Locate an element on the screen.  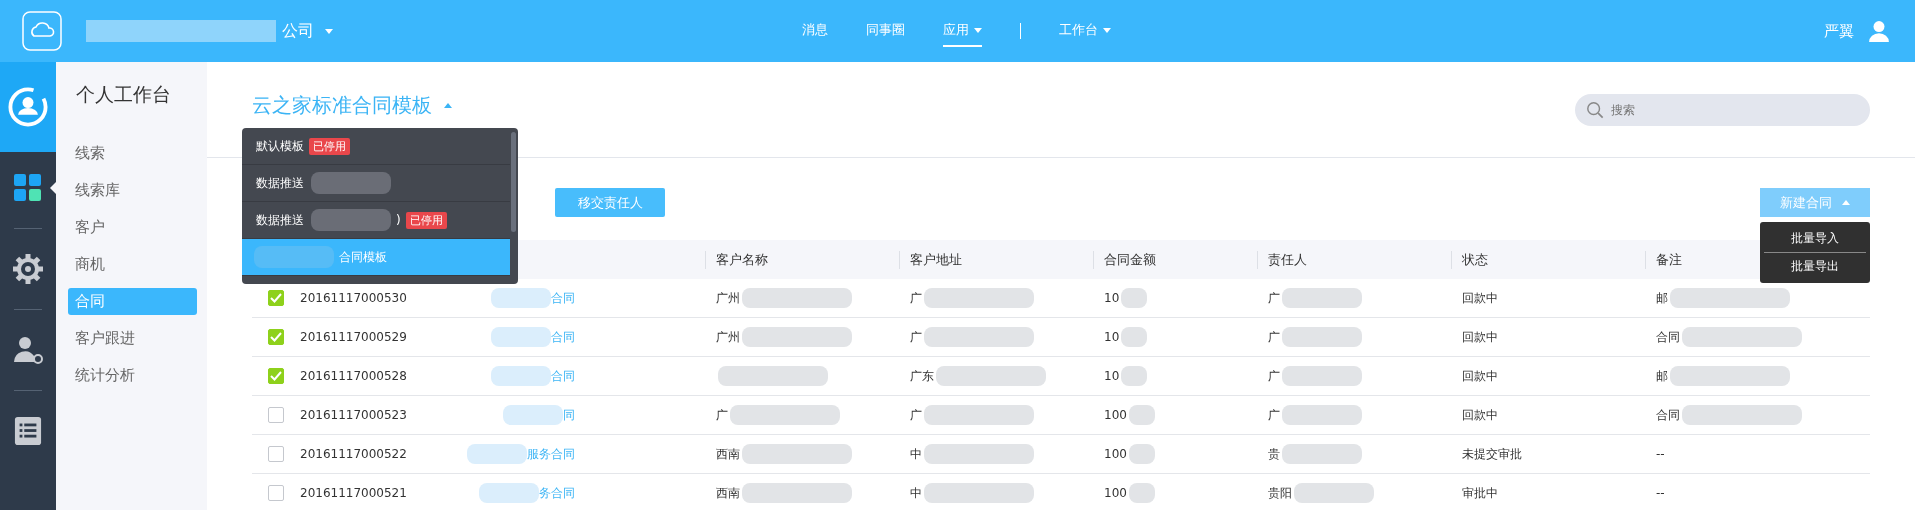
menu-item-suffix: ) is located at coordinates (398, 220).